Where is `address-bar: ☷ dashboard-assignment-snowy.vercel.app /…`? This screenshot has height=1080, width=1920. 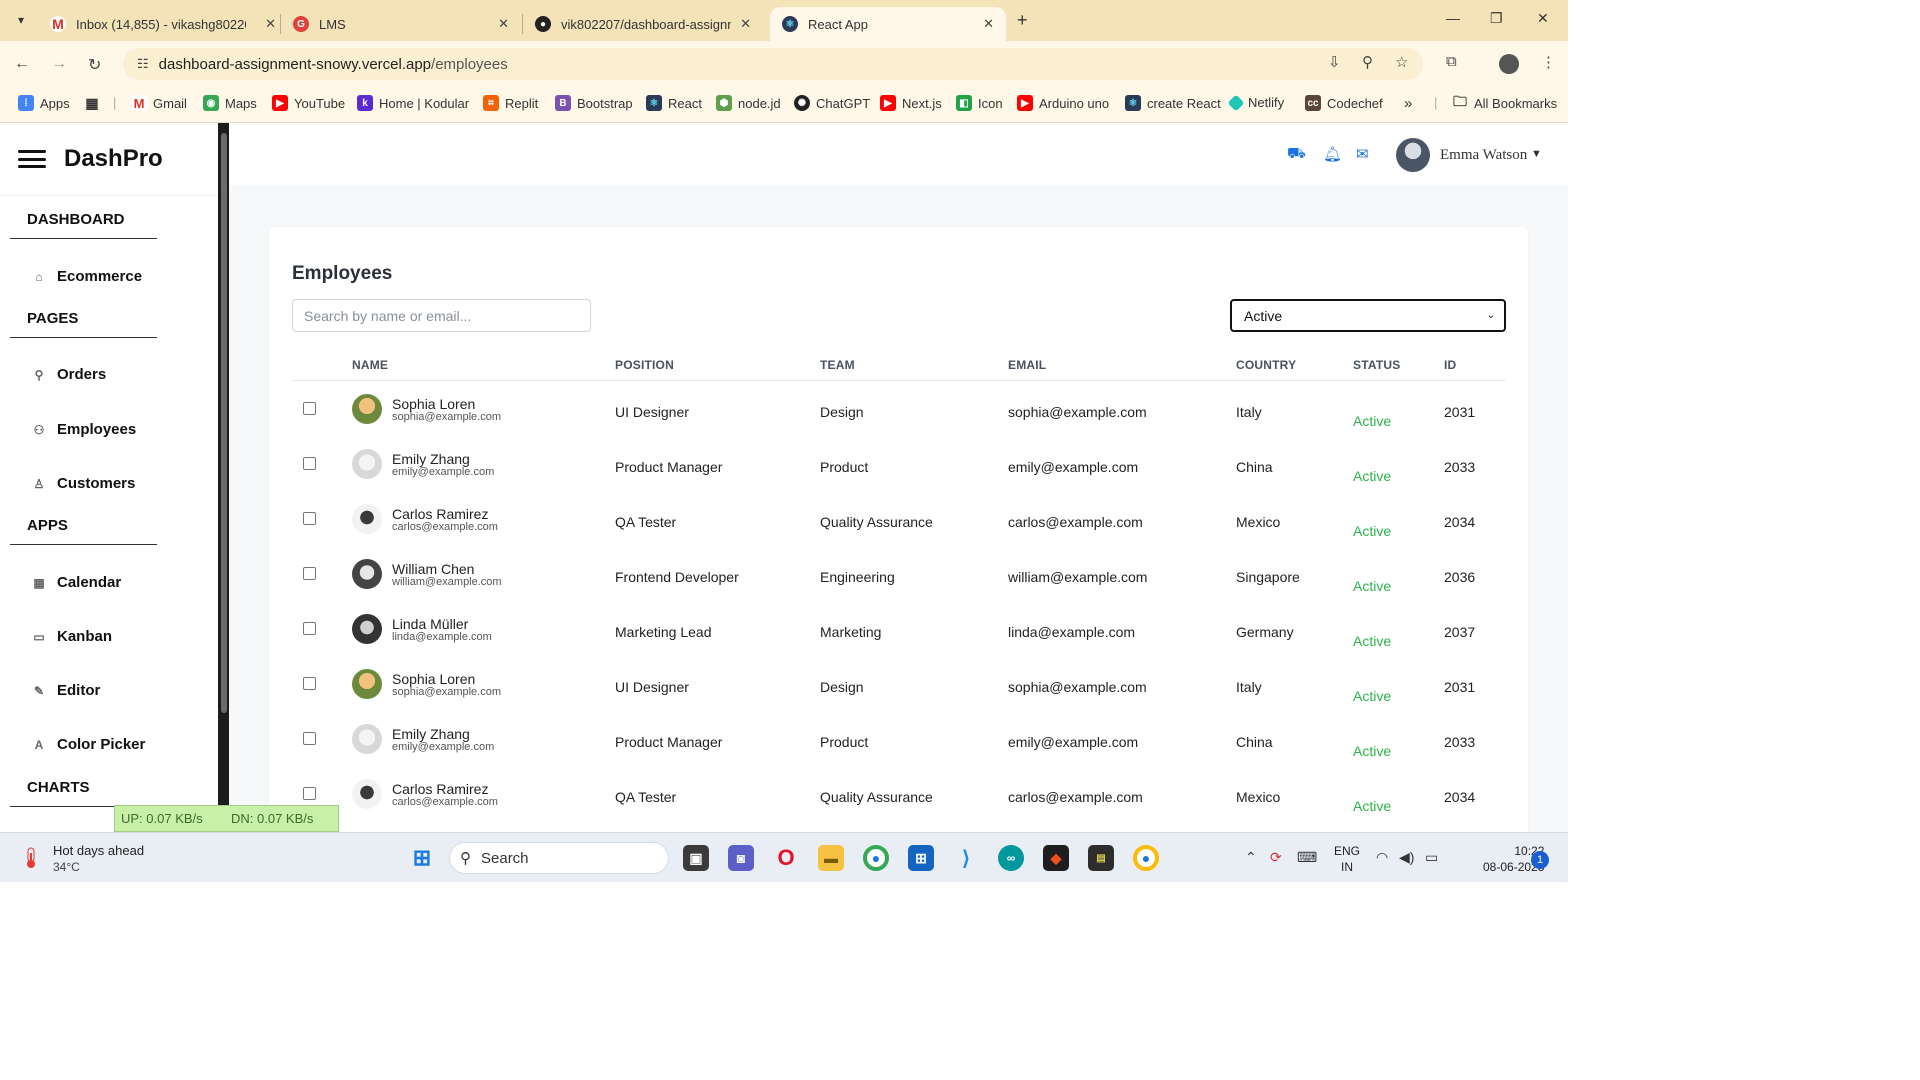 address-bar: ☷ dashboard-assignment-snowy.vercel.app /… is located at coordinates (773, 64).